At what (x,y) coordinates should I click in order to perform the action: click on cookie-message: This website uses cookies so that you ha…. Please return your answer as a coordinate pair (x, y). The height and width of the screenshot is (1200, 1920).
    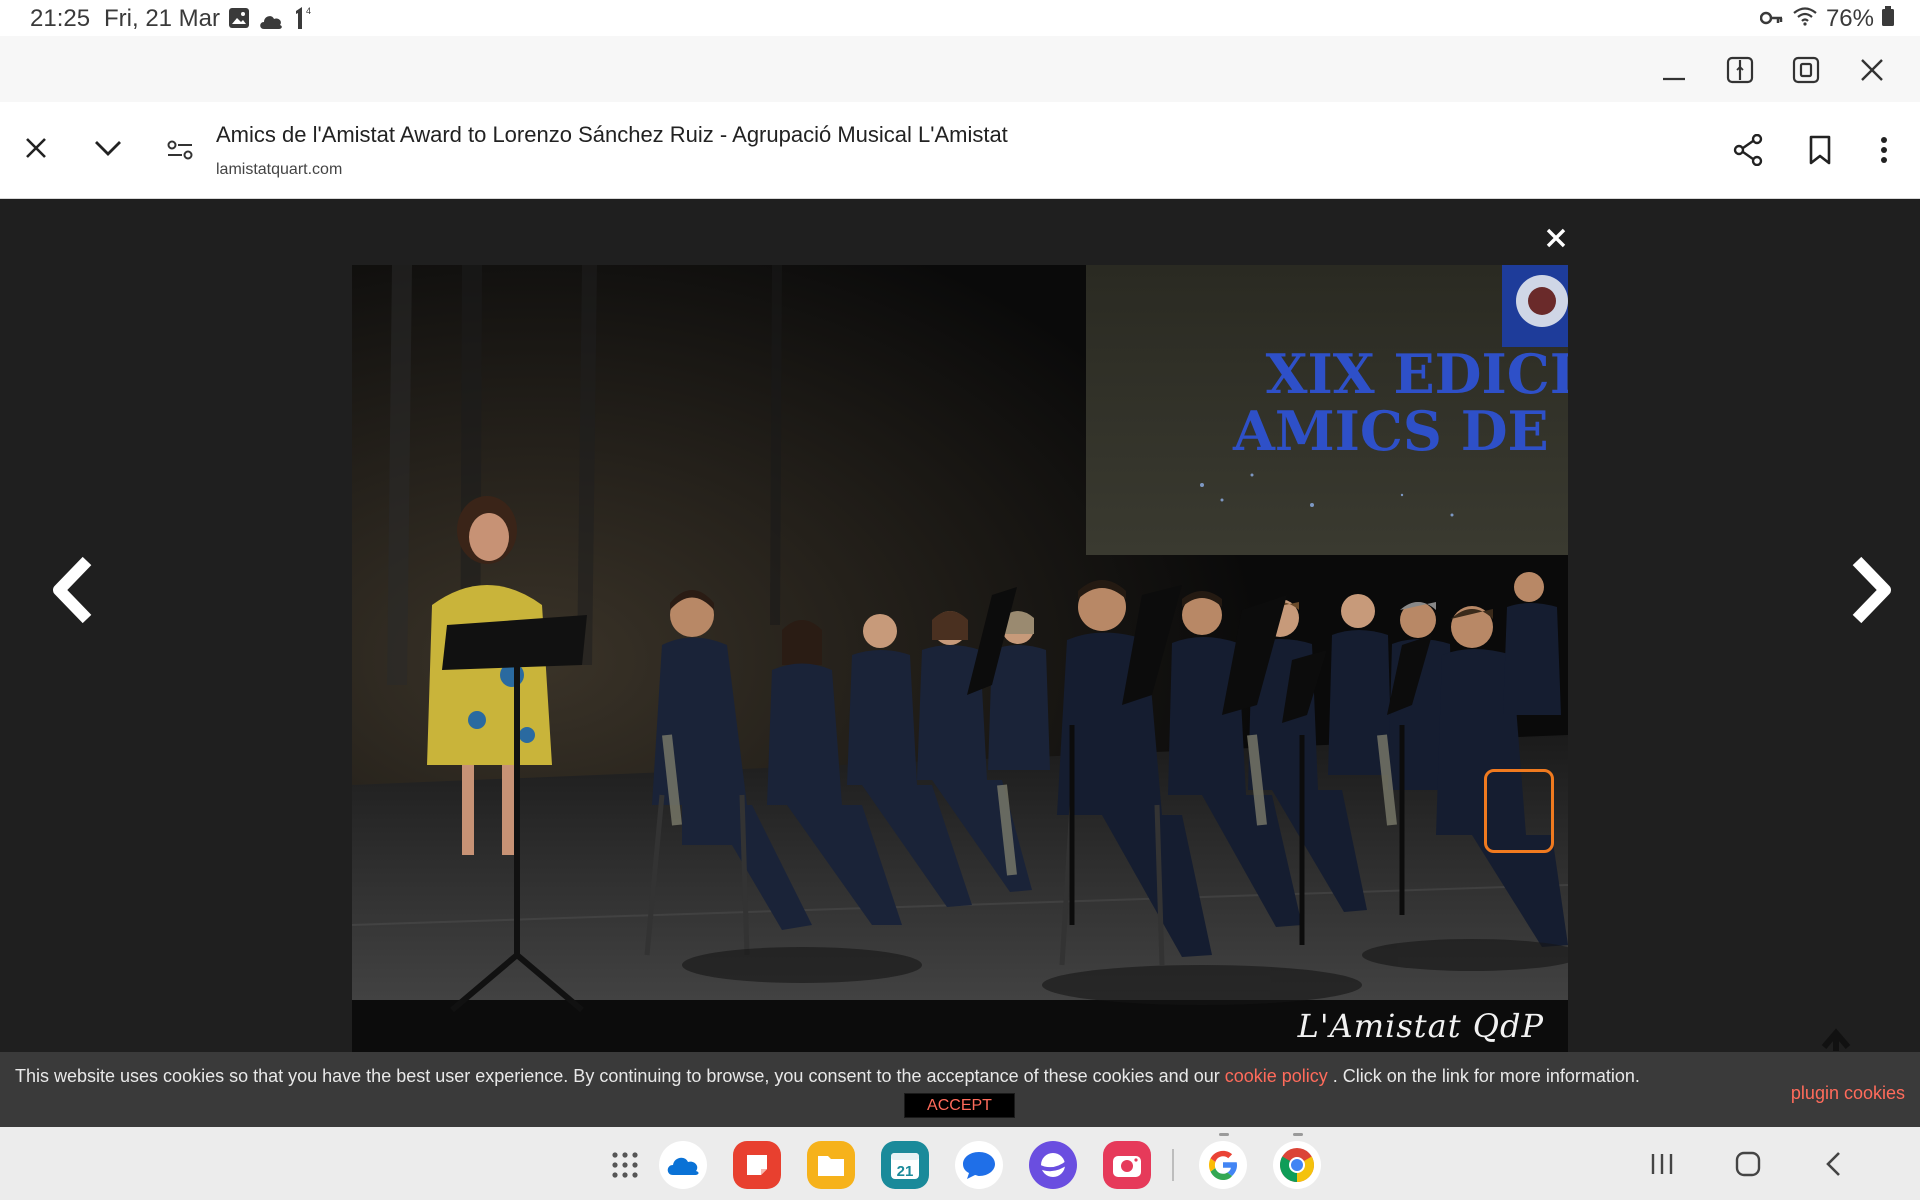
    Looking at the image, I should click on (827, 1076).